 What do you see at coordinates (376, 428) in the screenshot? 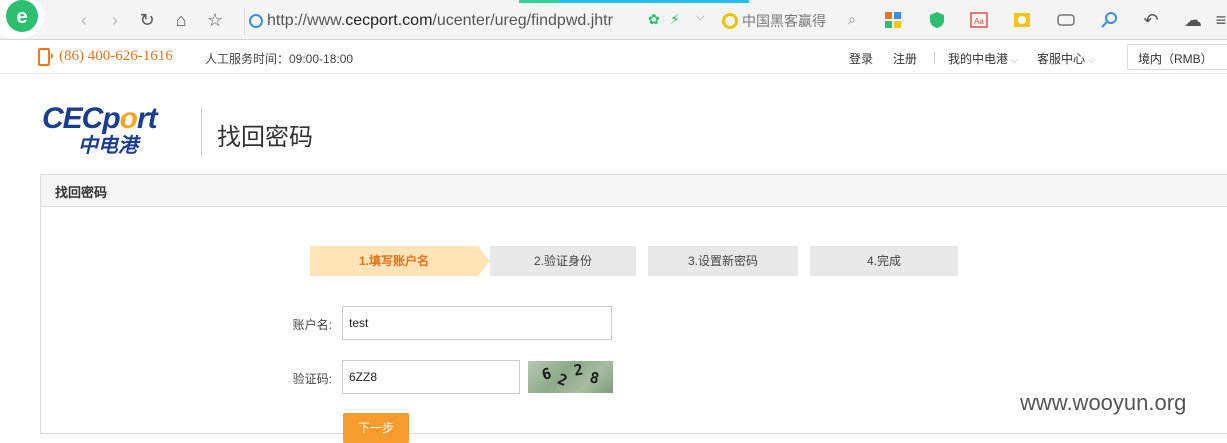
I see `next-button: 下一步` at bounding box center [376, 428].